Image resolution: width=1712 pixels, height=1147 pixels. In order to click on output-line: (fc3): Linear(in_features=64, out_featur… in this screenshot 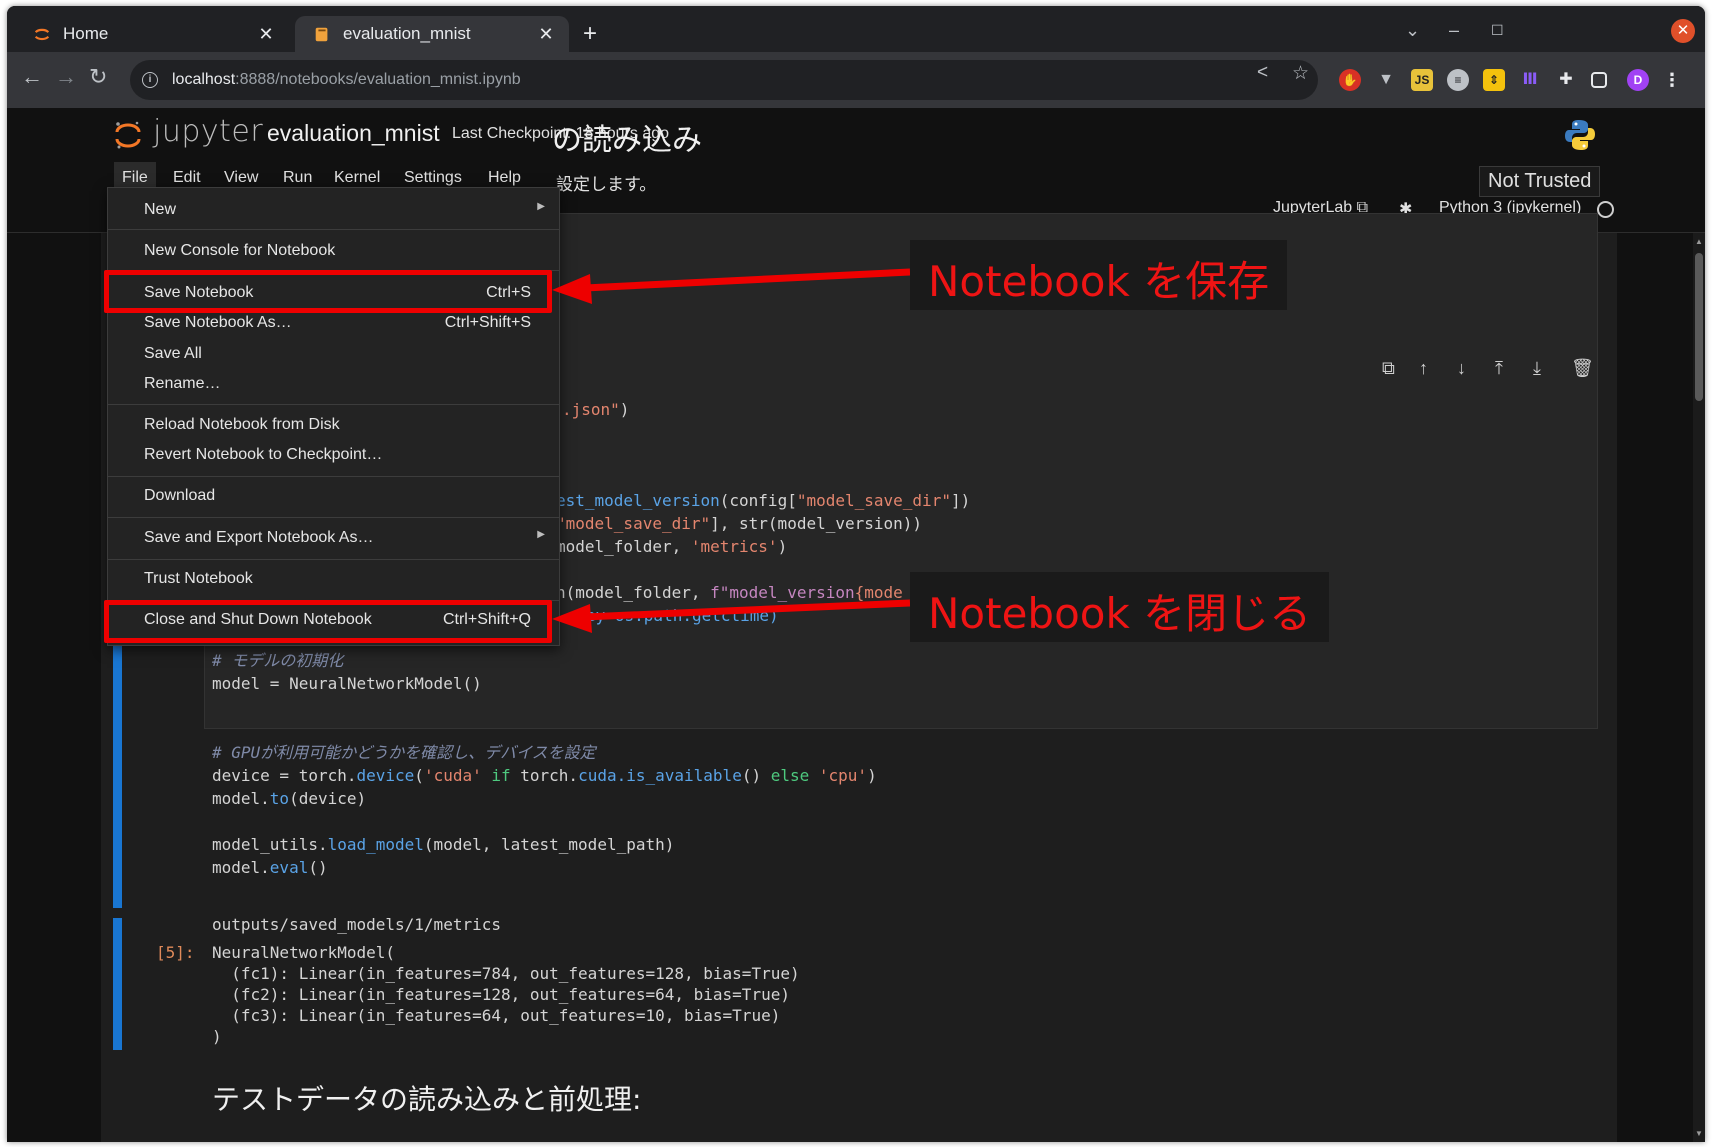, I will do `click(496, 1015)`.